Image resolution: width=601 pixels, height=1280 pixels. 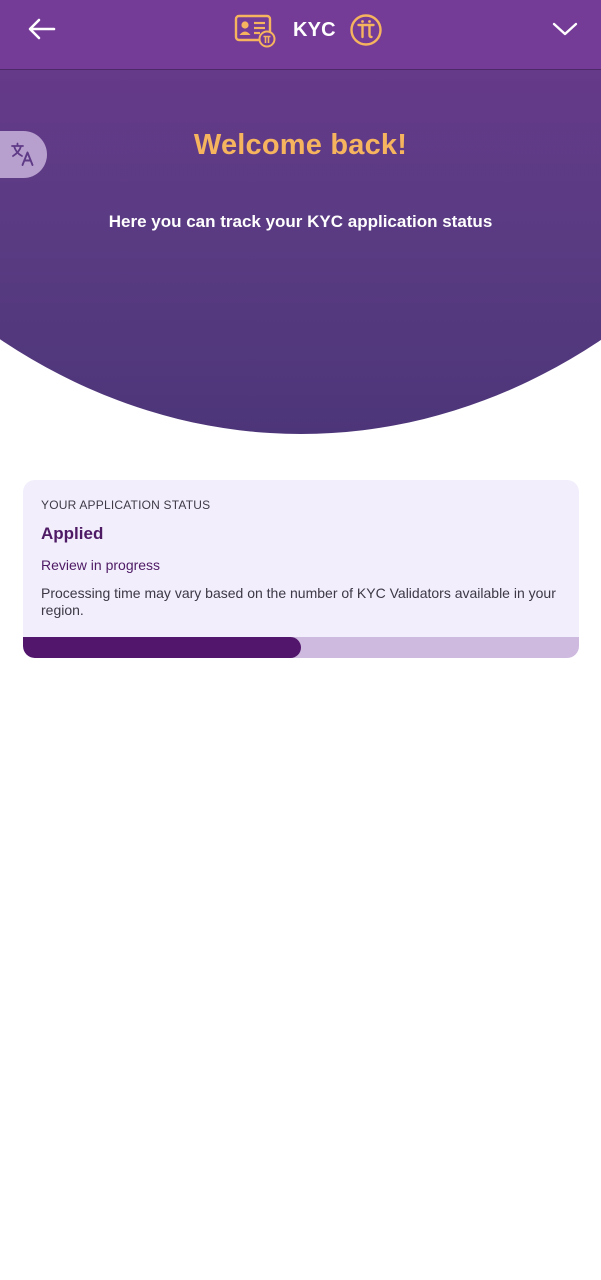 I want to click on status-progress-fill, so click(x=162, y=647).